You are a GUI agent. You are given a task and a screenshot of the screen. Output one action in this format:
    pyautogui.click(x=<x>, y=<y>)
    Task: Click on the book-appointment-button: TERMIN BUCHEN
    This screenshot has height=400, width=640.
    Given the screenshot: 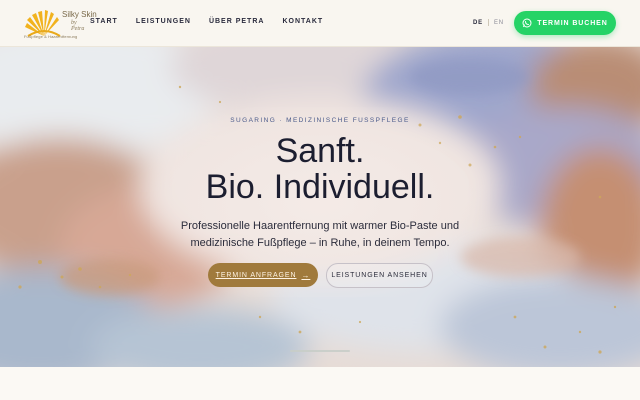 What is the action you would take?
    pyautogui.click(x=565, y=23)
    